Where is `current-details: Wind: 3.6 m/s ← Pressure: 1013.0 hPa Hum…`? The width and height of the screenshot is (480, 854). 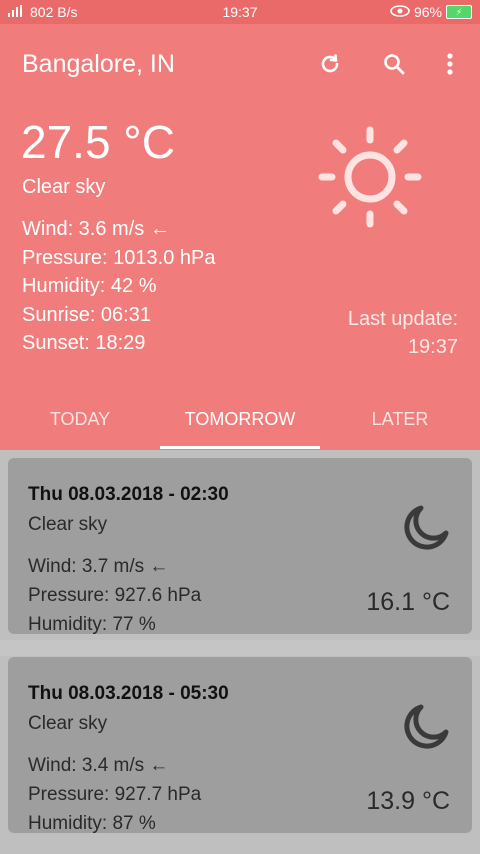 current-details: Wind: 3.6 m/s ← Pressure: 1013.0 hPa Hum… is located at coordinates (118, 286).